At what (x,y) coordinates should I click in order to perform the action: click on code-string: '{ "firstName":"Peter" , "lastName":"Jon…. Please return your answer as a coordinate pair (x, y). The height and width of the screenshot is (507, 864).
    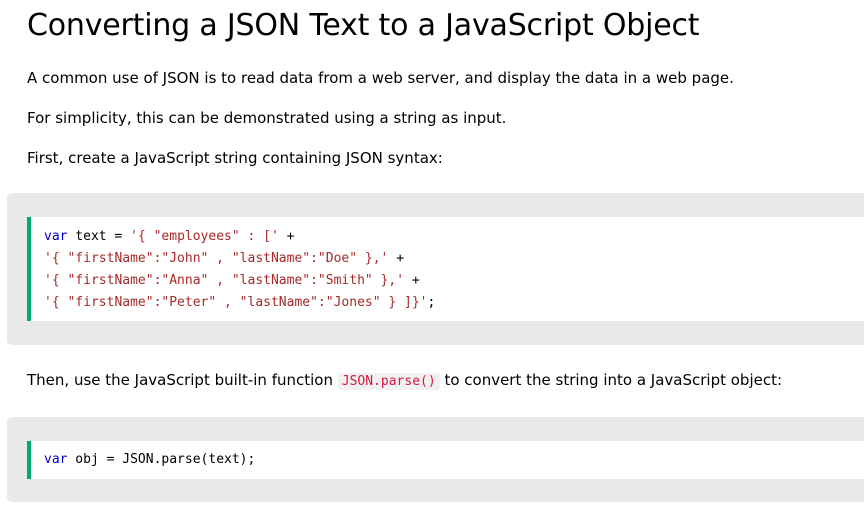
    Looking at the image, I should click on (236, 302).